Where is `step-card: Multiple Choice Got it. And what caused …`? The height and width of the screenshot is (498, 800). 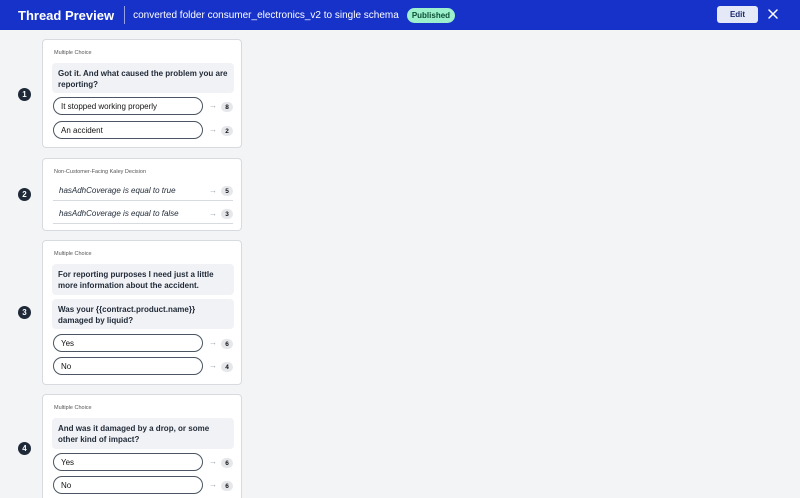 step-card: Multiple Choice Got it. And what caused … is located at coordinates (142, 93).